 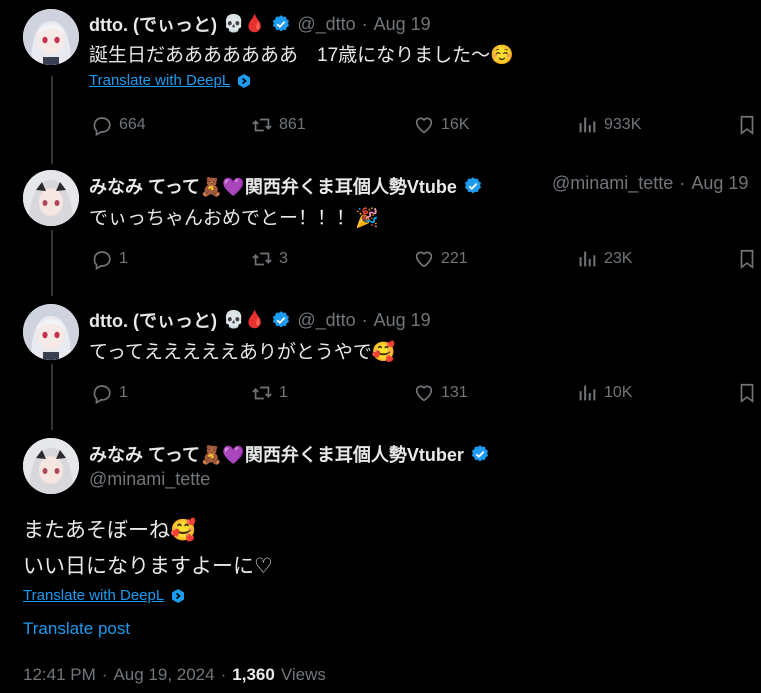 I want to click on like-button: 131, so click(x=440, y=393).